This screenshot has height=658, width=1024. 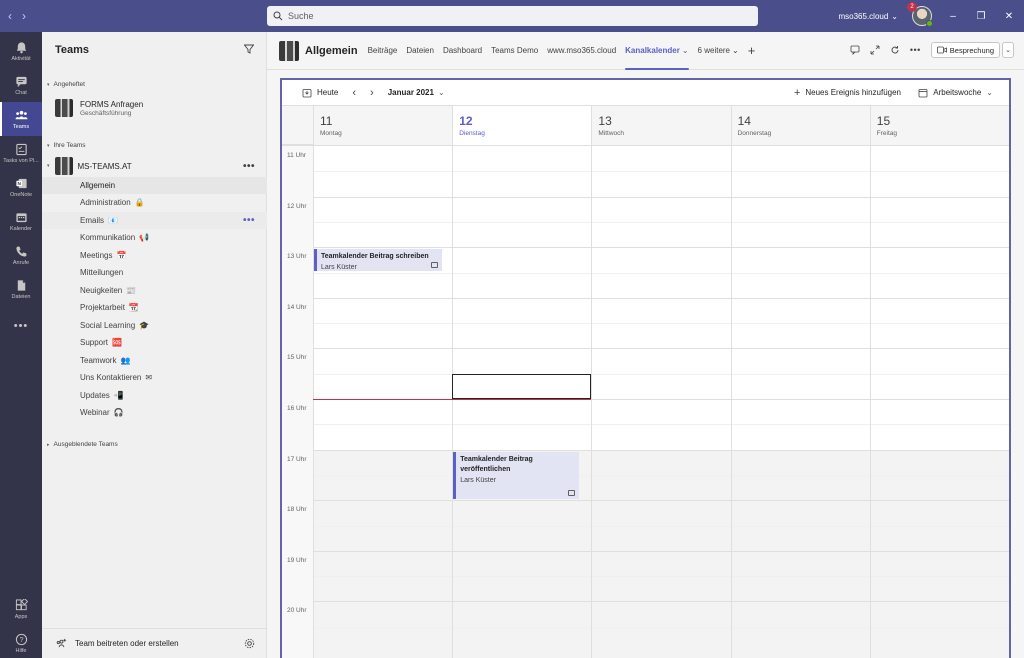 I want to click on expand-icon, so click(x=875, y=50).